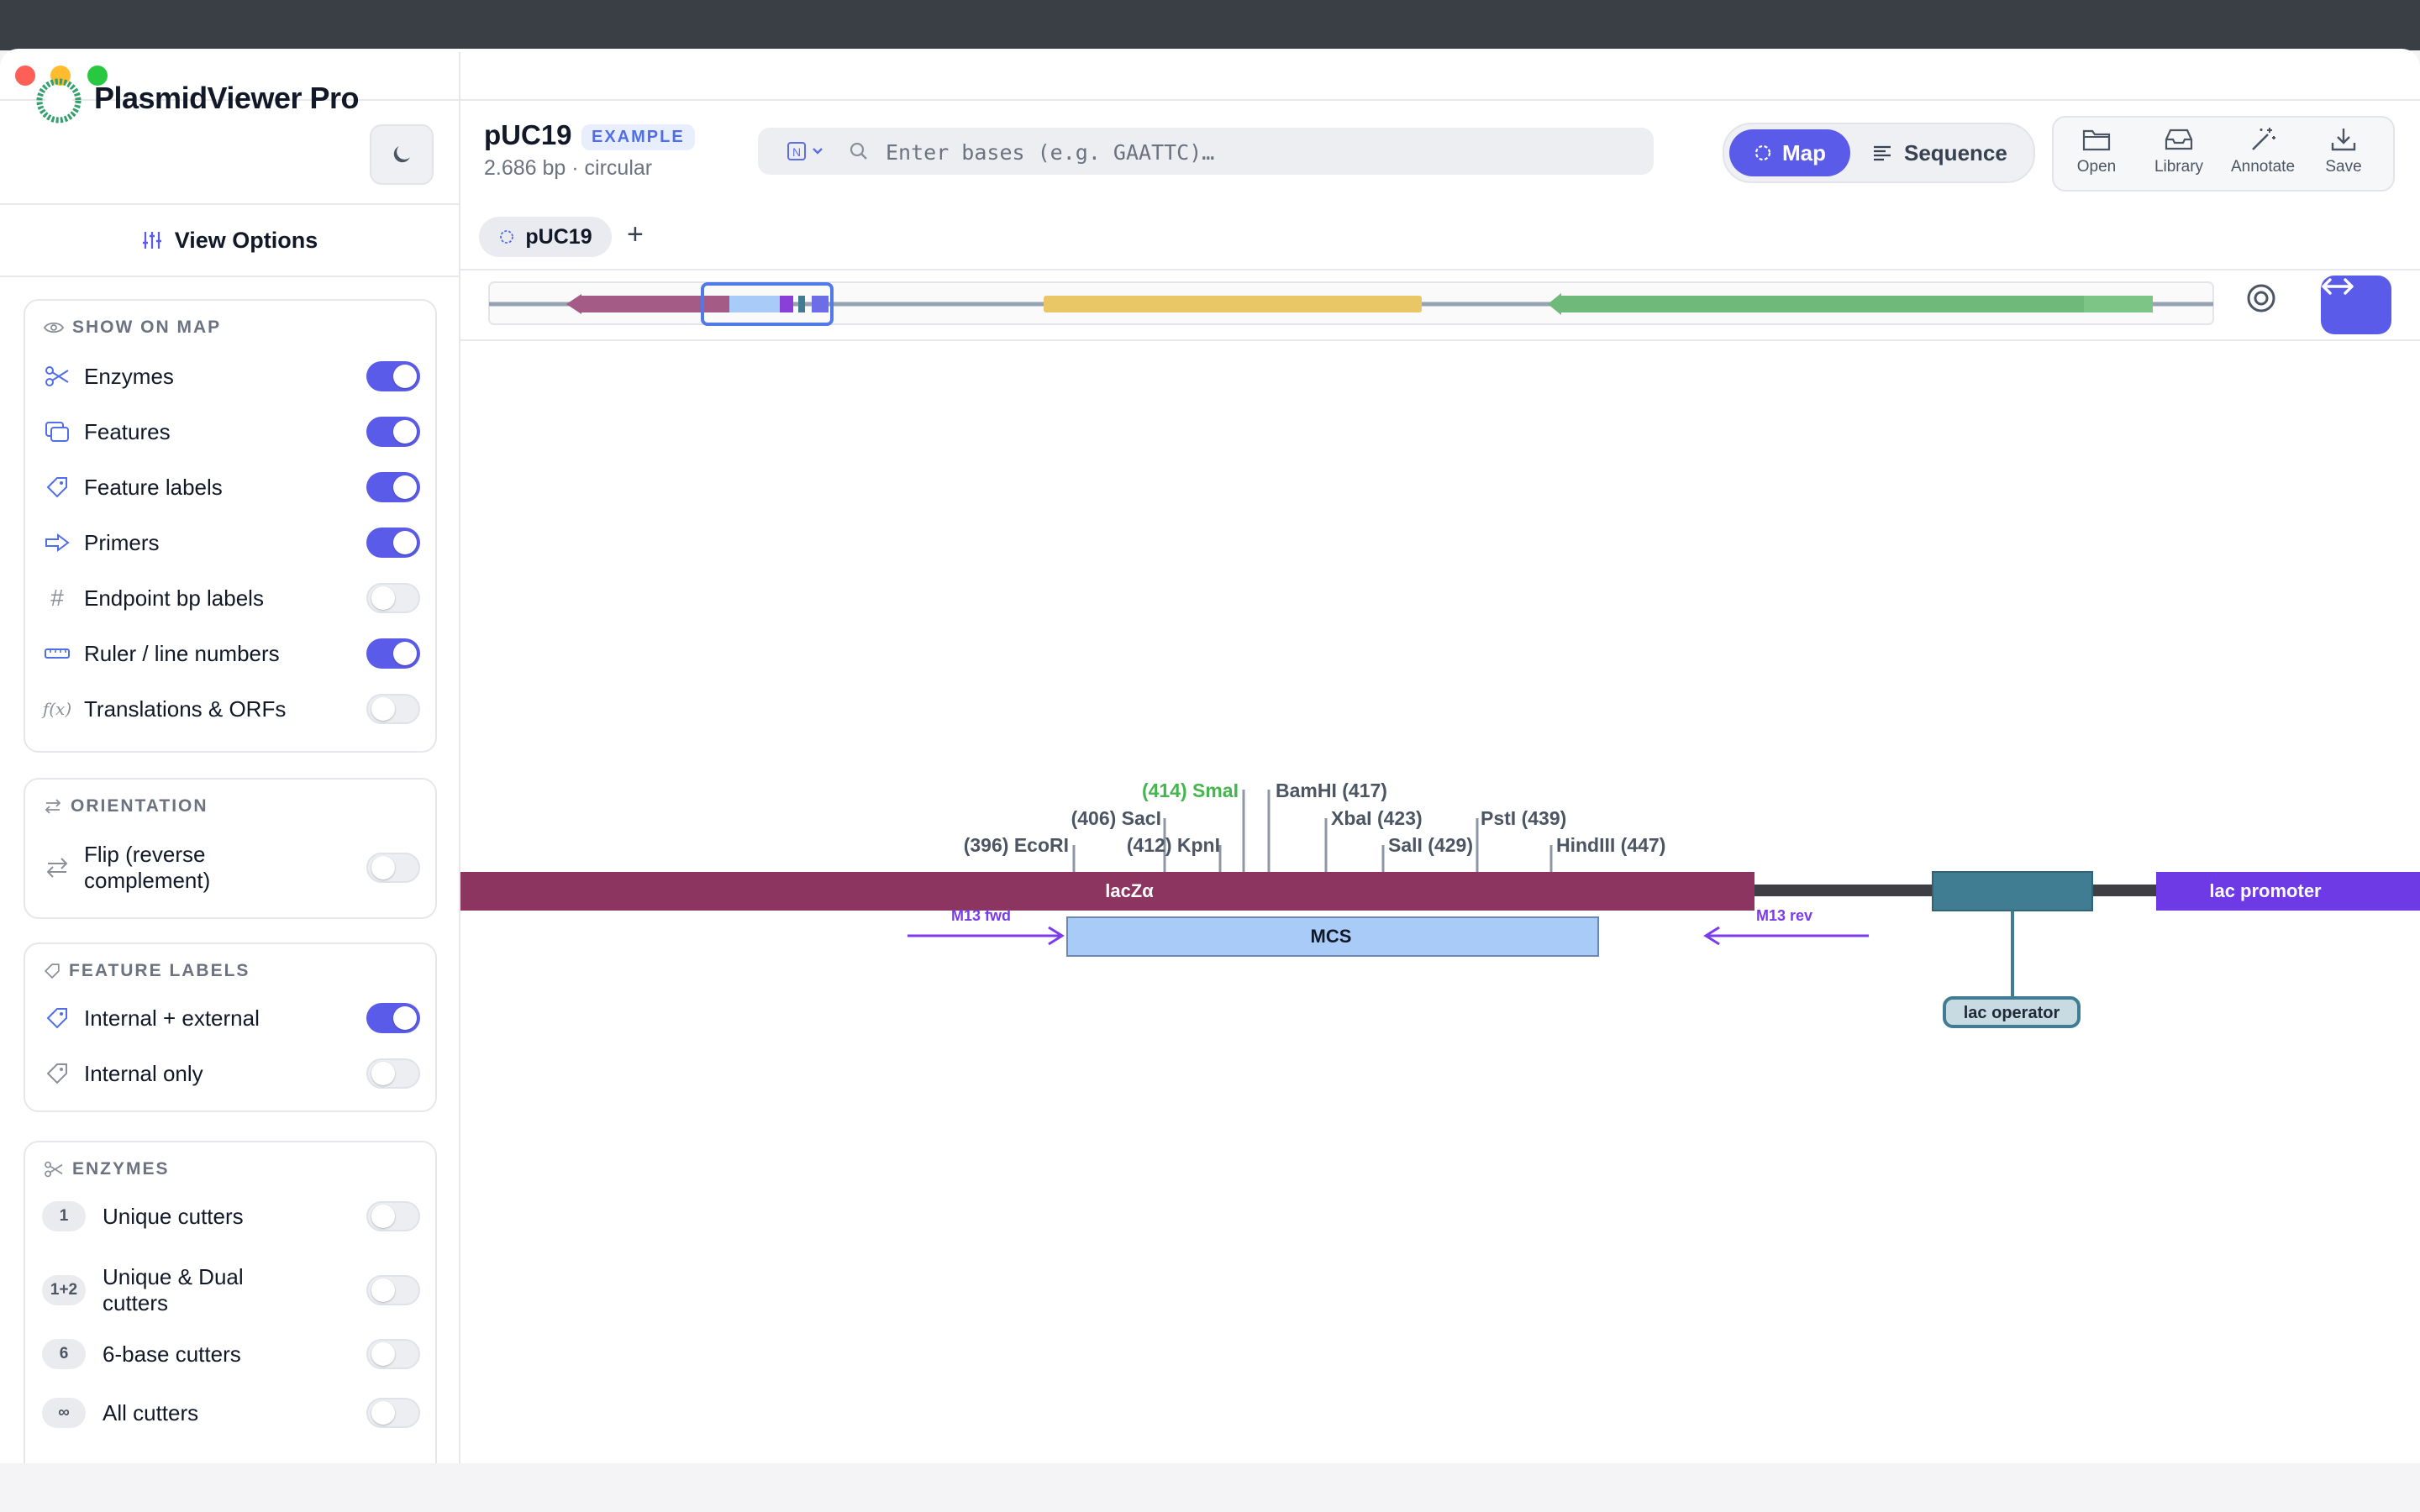  Describe the element at coordinates (57, 376) in the screenshot. I see `scissors-icon` at that location.